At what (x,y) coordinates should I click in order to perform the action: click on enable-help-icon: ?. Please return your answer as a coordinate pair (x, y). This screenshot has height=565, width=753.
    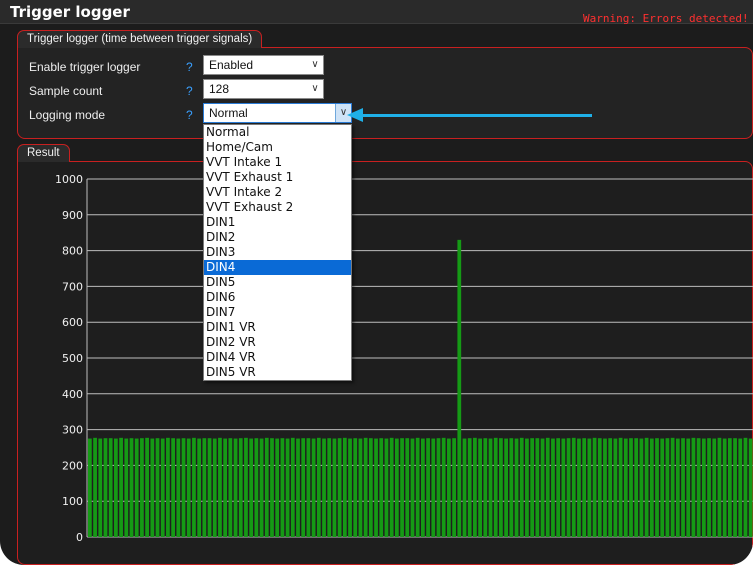
    Looking at the image, I should click on (189, 67).